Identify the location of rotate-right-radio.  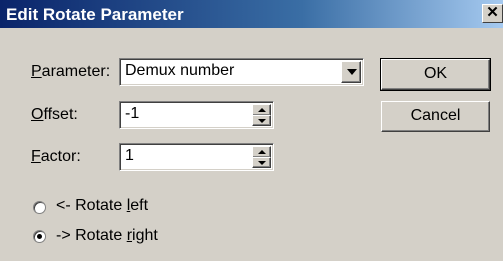
(39, 236).